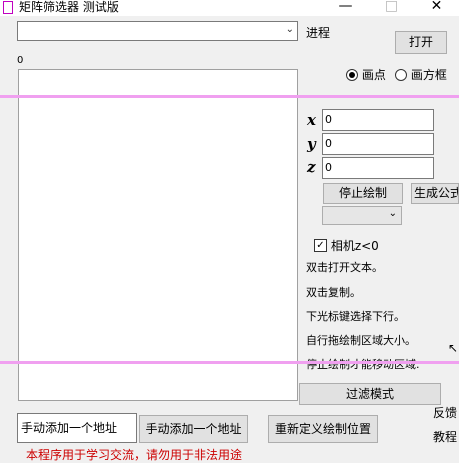 Image resolution: width=459 pixels, height=463 pixels. Describe the element at coordinates (370, 394) in the screenshot. I see `filter-mode-button: 过滤模式` at that location.